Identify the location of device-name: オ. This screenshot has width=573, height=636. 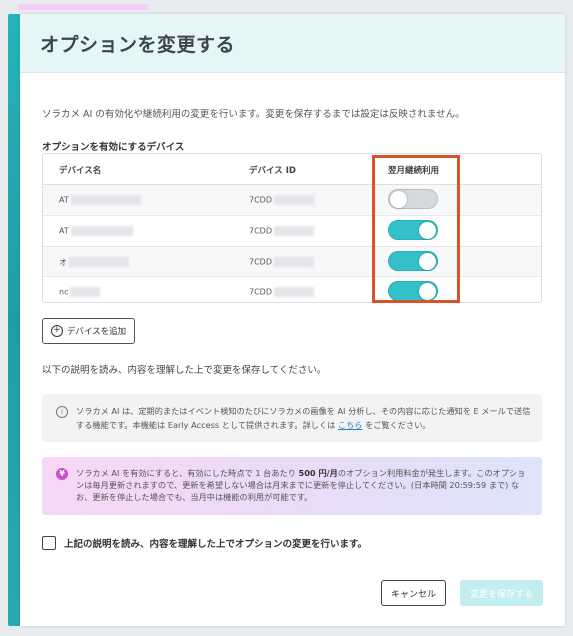
(94, 262).